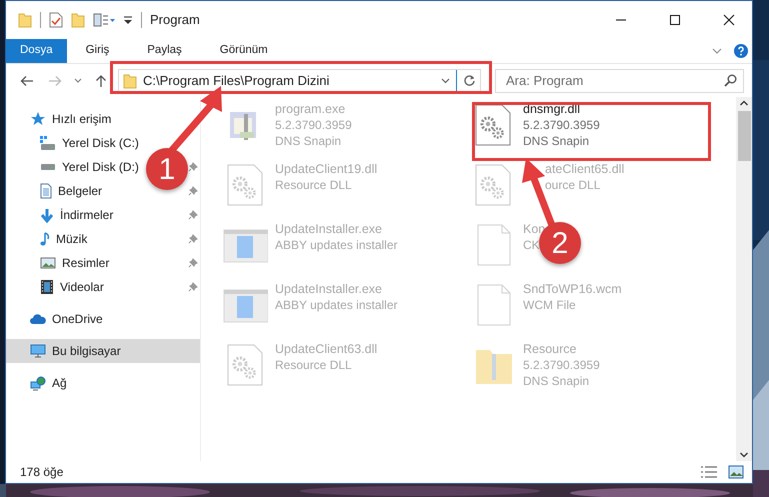 The width and height of the screenshot is (769, 497). I want to click on file-detail: CK, so click(531, 245).